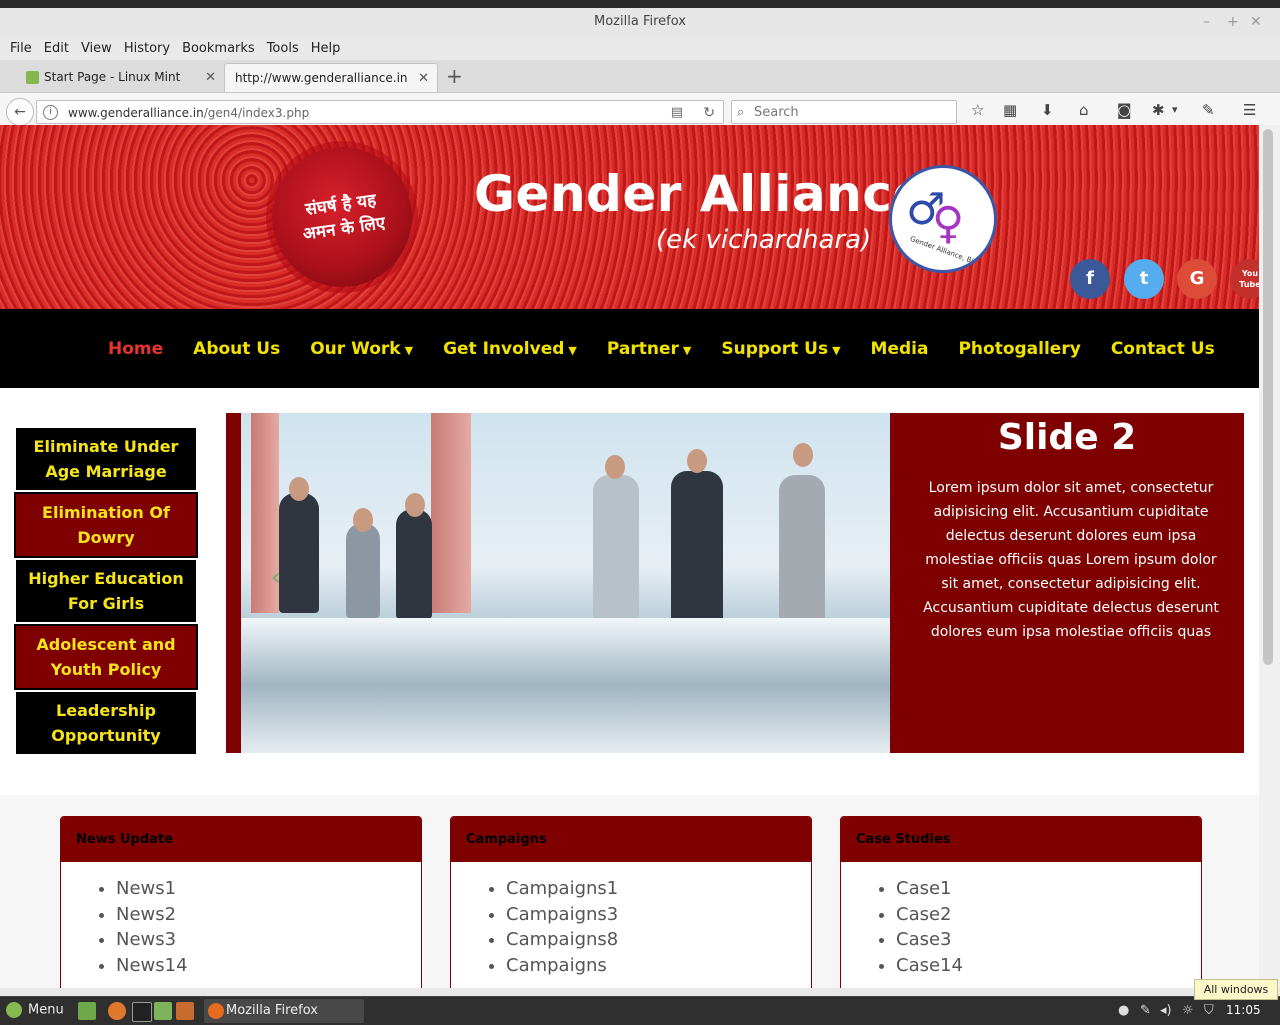 The height and width of the screenshot is (1025, 1280). What do you see at coordinates (355, 348) in the screenshot?
I see `nav-label: Our Work` at bounding box center [355, 348].